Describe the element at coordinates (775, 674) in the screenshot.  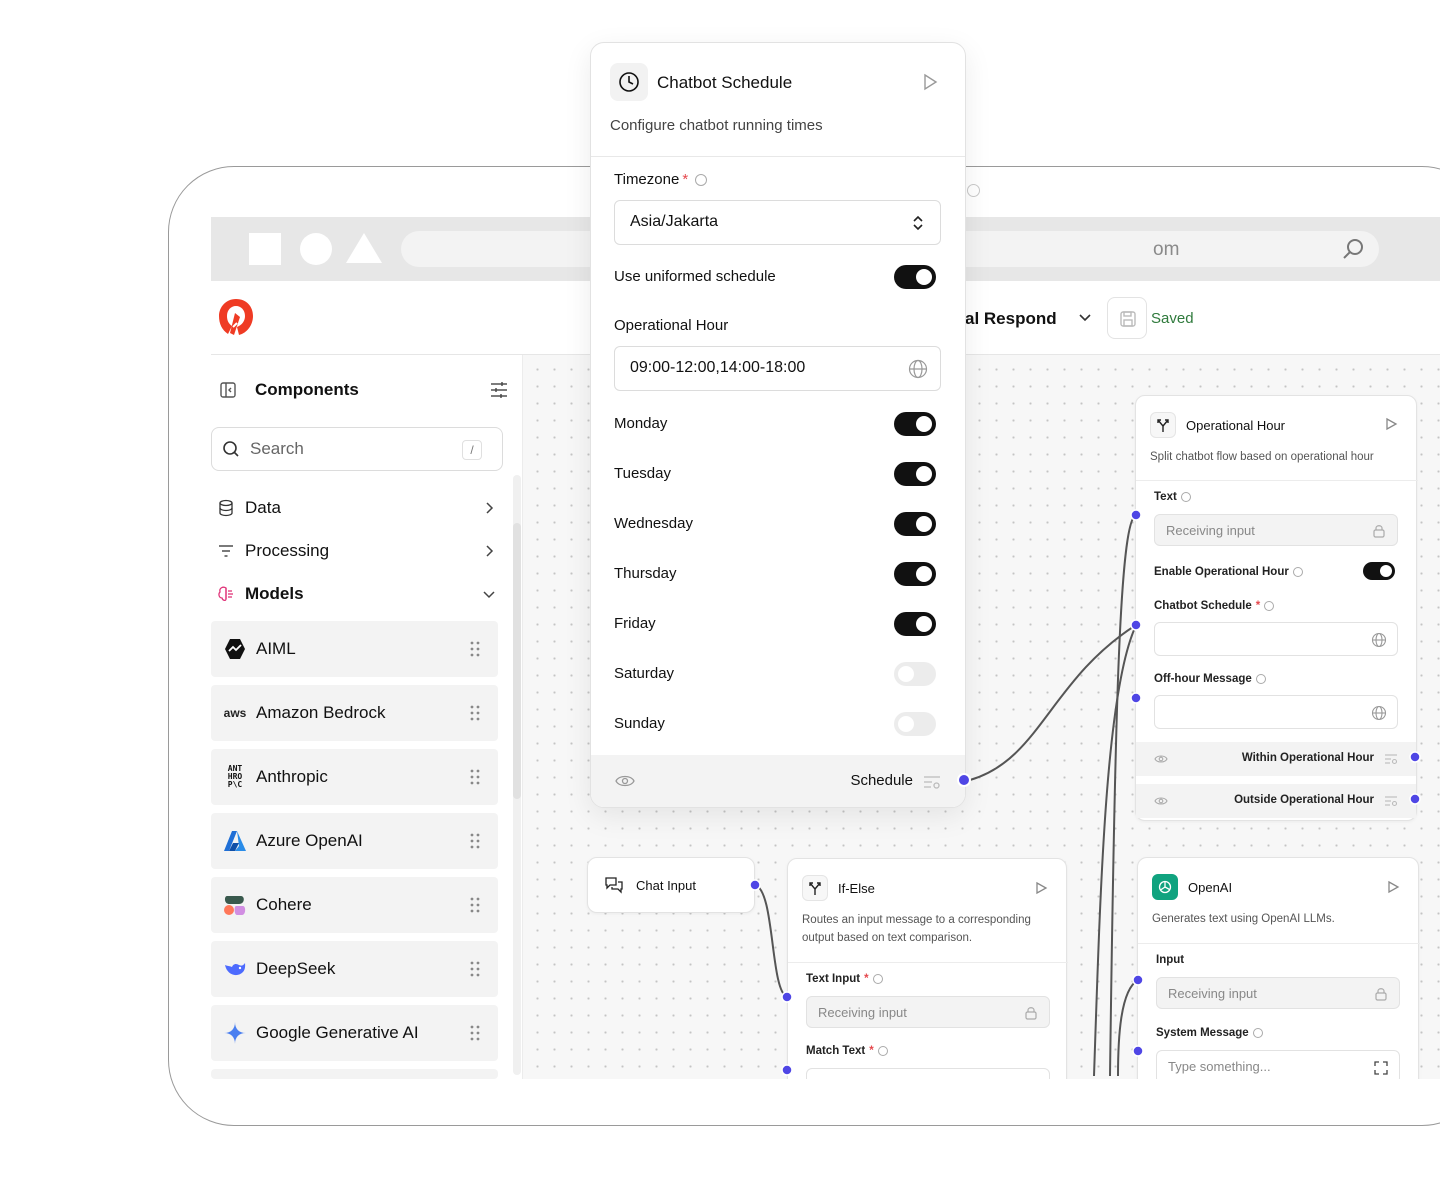
I see `day-row-saturday: Saturday` at that location.